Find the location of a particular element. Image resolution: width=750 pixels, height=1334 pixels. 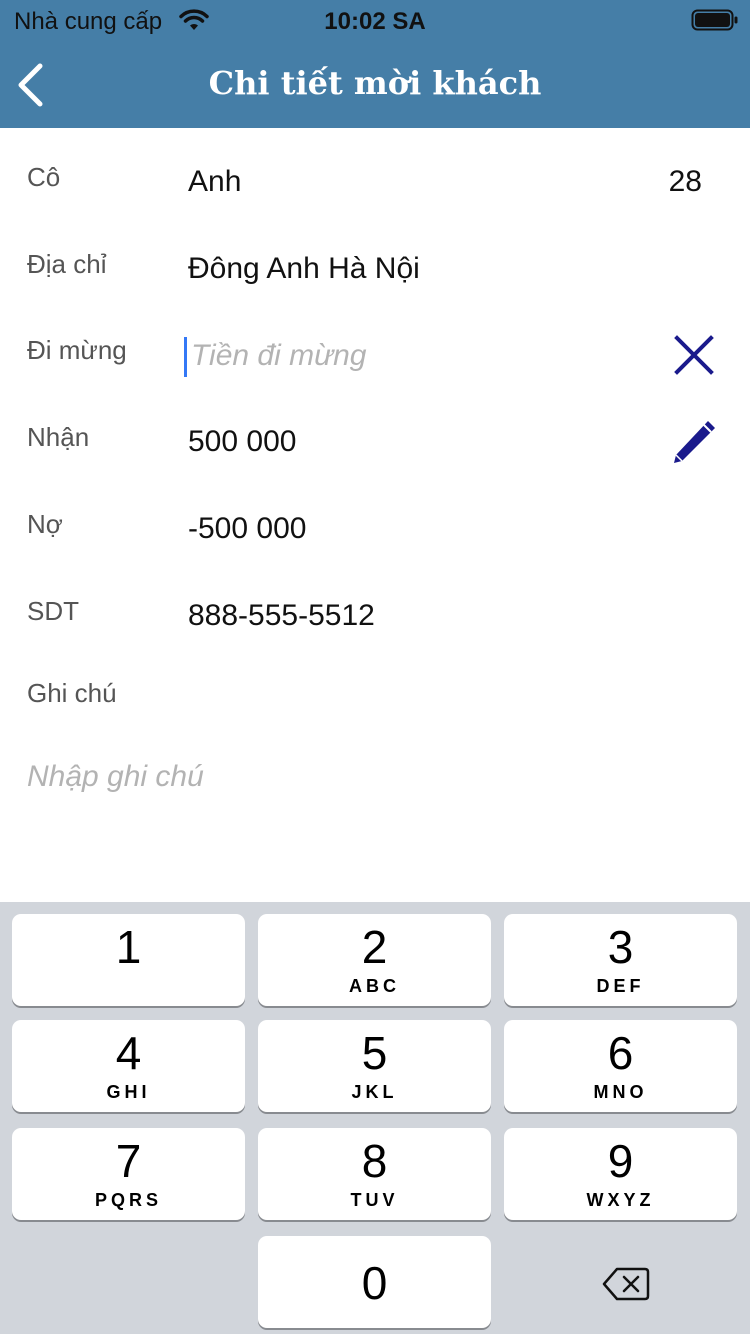

key-7: 7 PQRS is located at coordinates (128, 1174).